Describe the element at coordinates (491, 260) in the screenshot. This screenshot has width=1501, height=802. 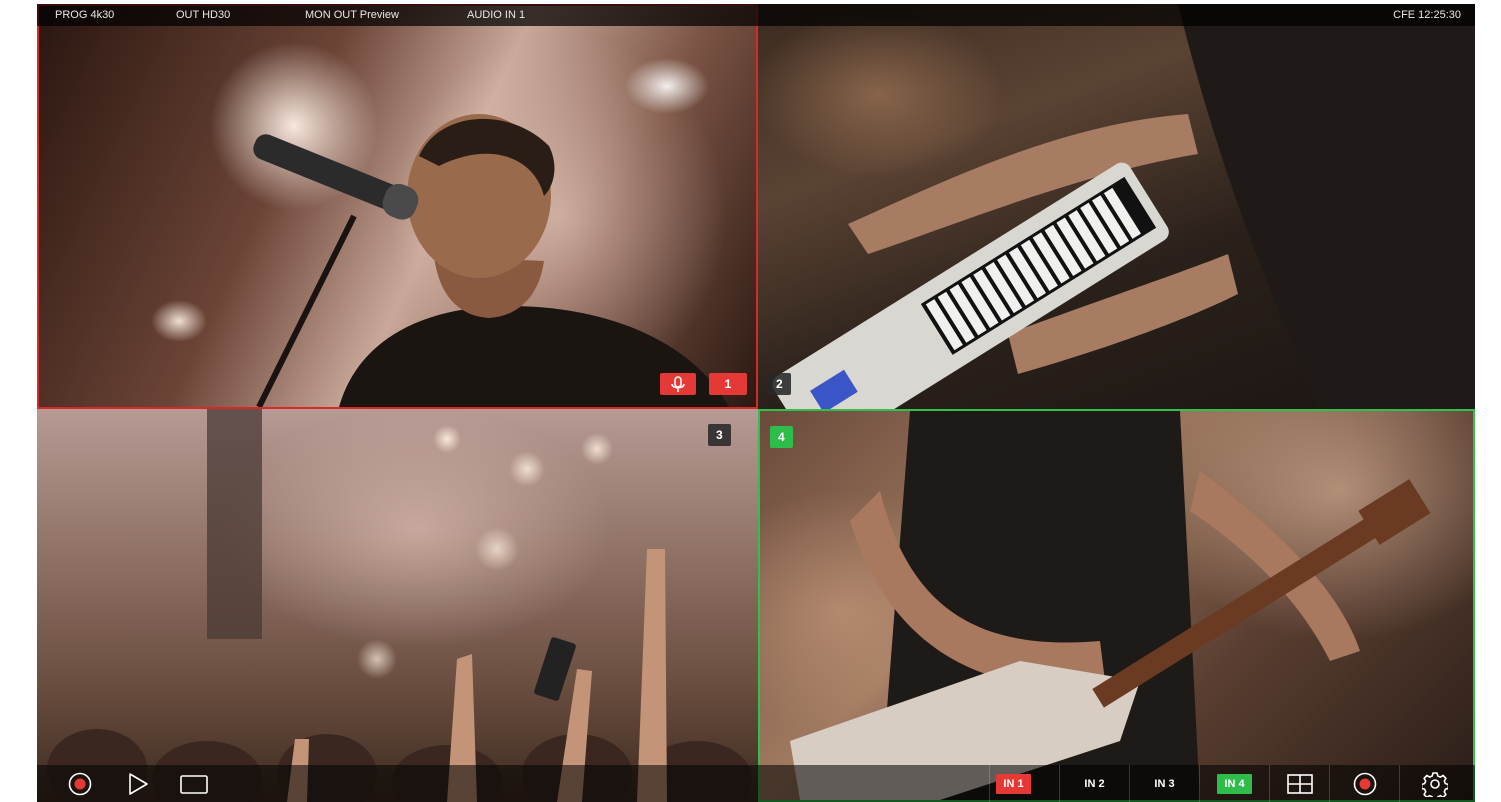
I see `singer-silhouette` at that location.